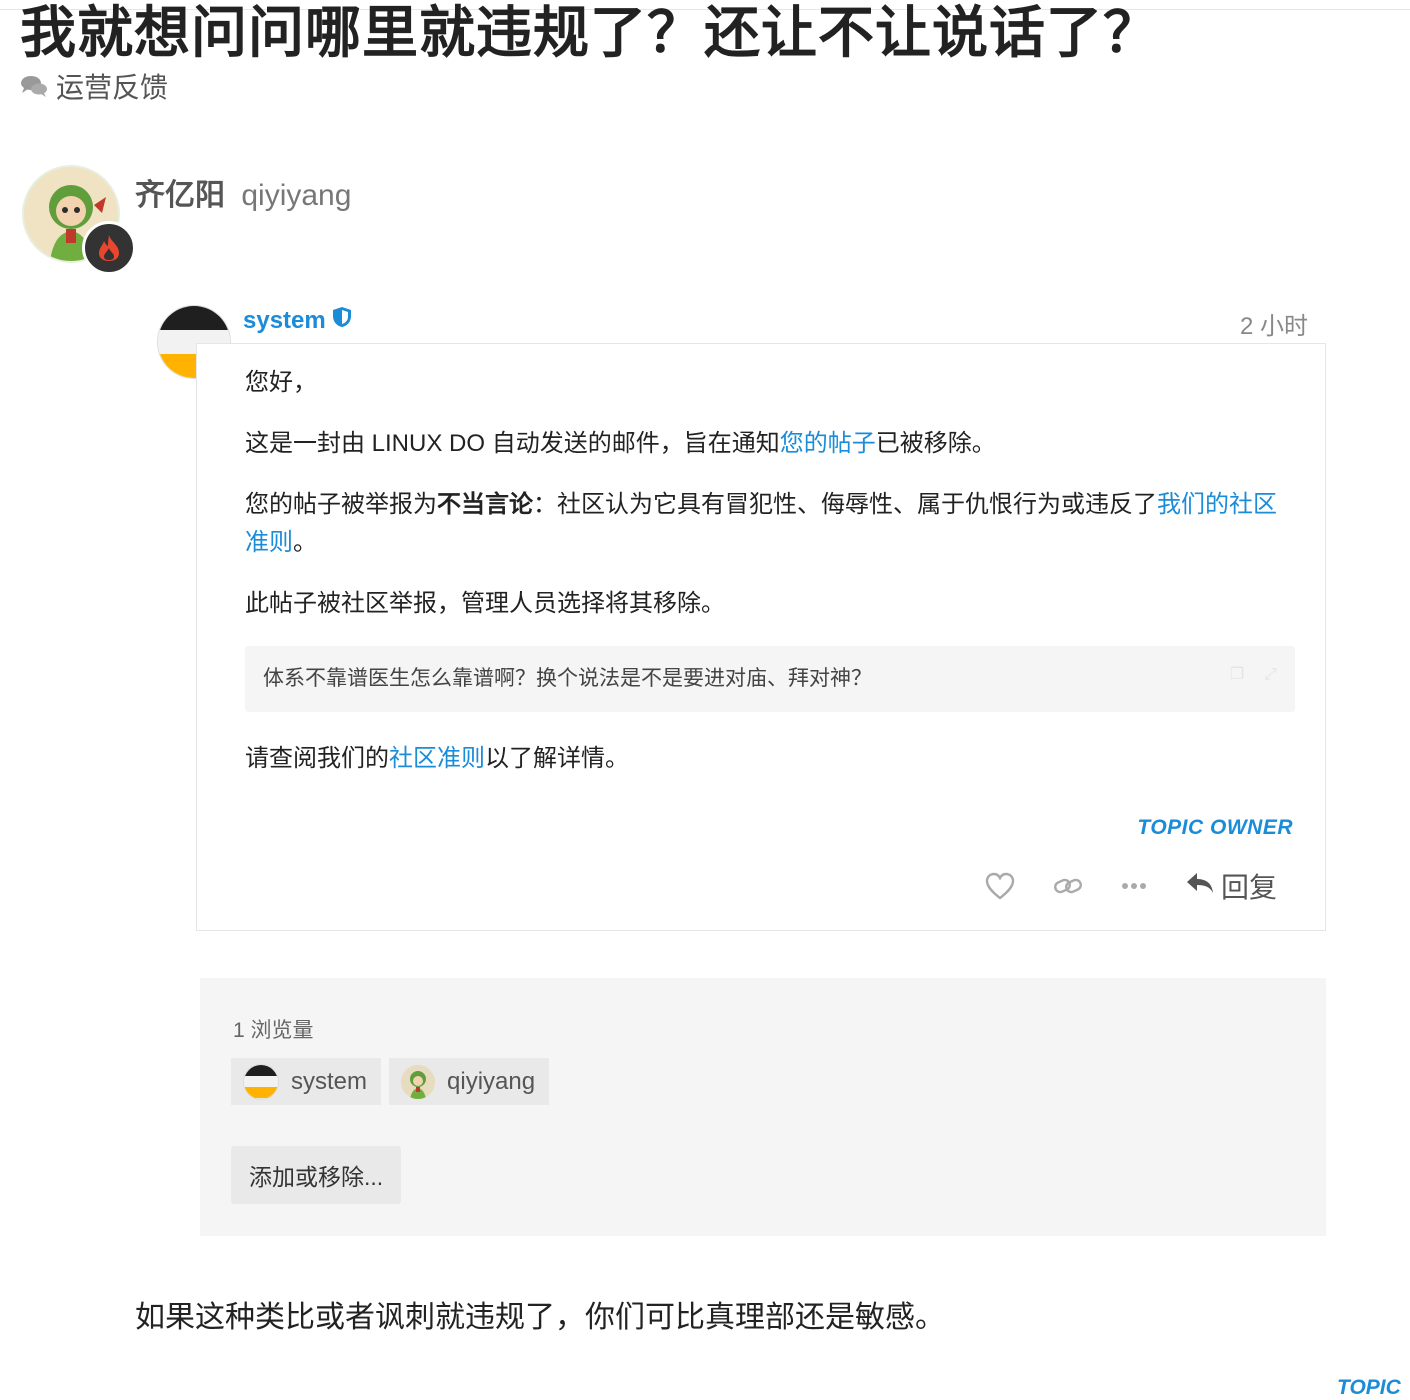  Describe the element at coordinates (1134, 886) in the screenshot. I see `more-icon` at that location.